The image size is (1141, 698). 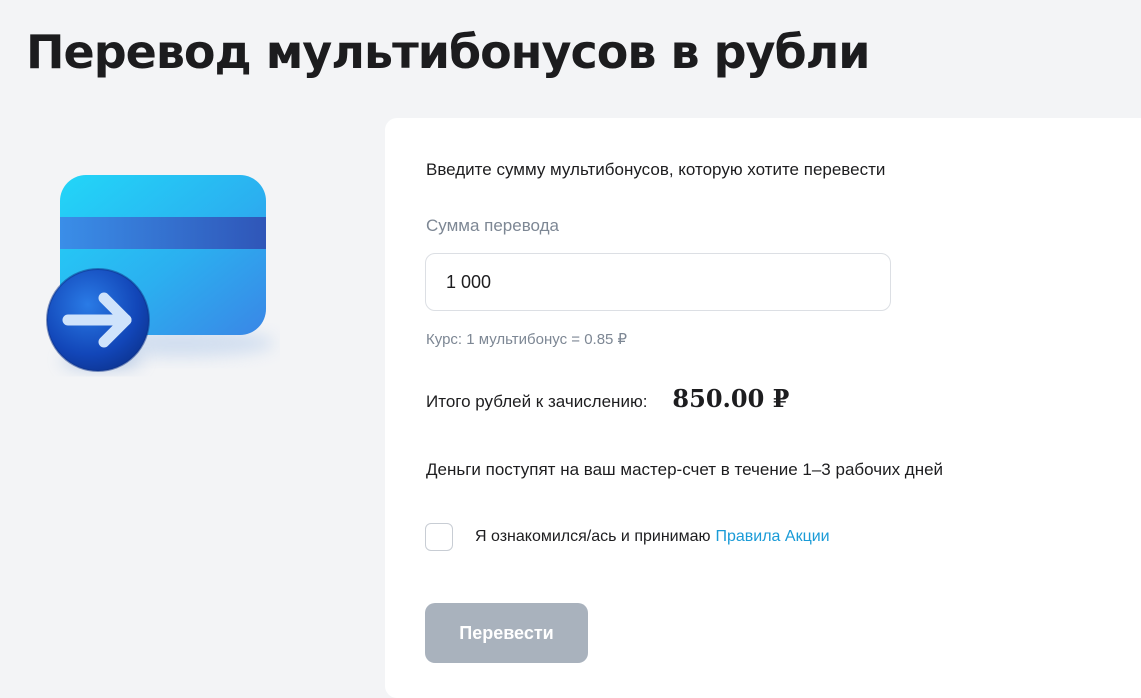 I want to click on submit-button: Перевести, so click(x=506, y=633).